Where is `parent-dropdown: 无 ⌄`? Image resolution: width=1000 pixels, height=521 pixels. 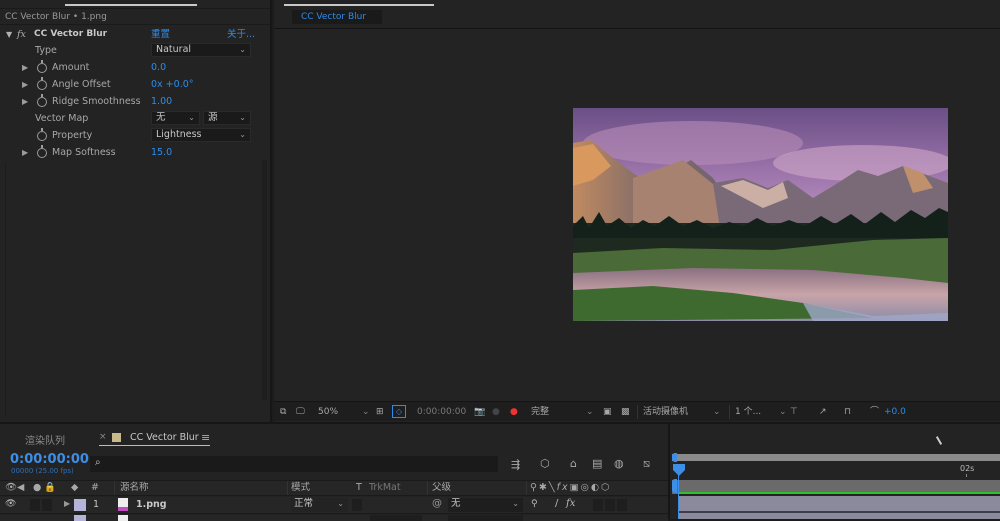 parent-dropdown: 无 ⌄ is located at coordinates (485, 505).